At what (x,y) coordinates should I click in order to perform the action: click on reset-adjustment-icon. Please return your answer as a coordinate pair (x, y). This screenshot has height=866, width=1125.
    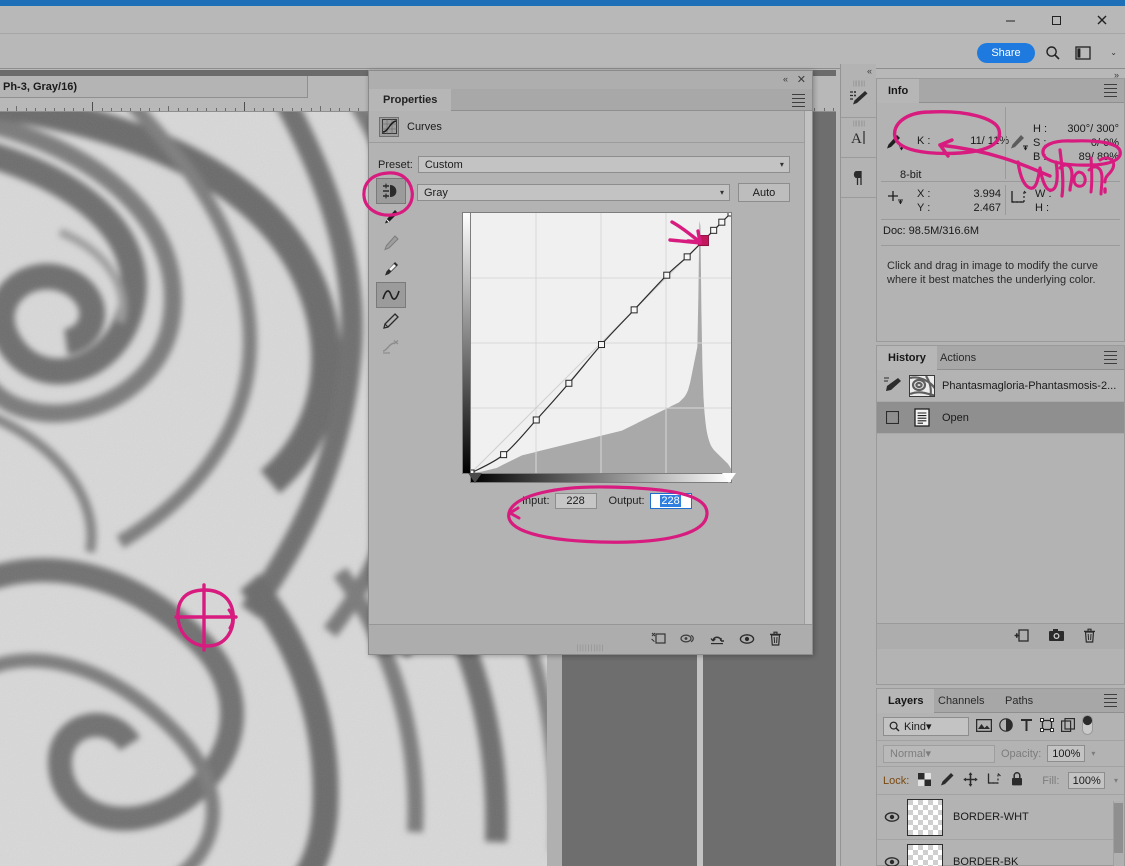
    Looking at the image, I should click on (717, 640).